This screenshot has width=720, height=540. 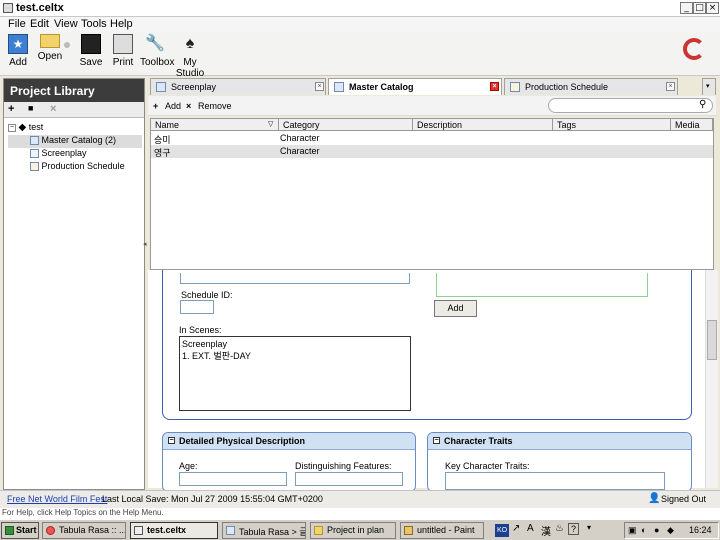 I want to click on catalog-add-icon: +, so click(x=155, y=106).